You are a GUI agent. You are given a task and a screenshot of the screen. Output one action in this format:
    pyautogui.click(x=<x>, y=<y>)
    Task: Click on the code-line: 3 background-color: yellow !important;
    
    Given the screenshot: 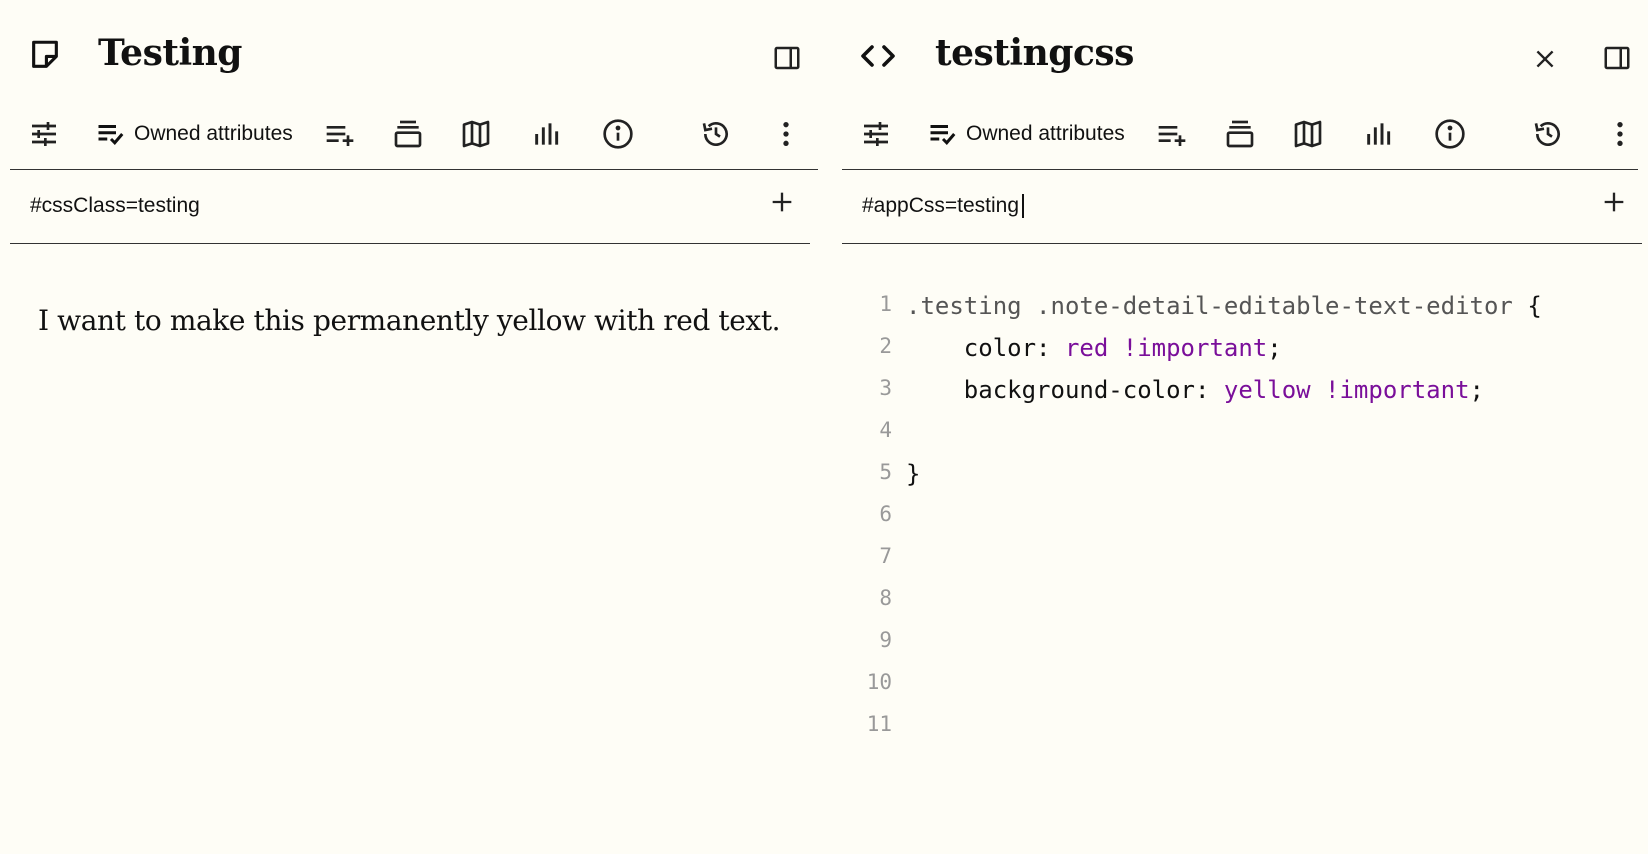 What is the action you would take?
    pyautogui.click(x=1245, y=392)
    